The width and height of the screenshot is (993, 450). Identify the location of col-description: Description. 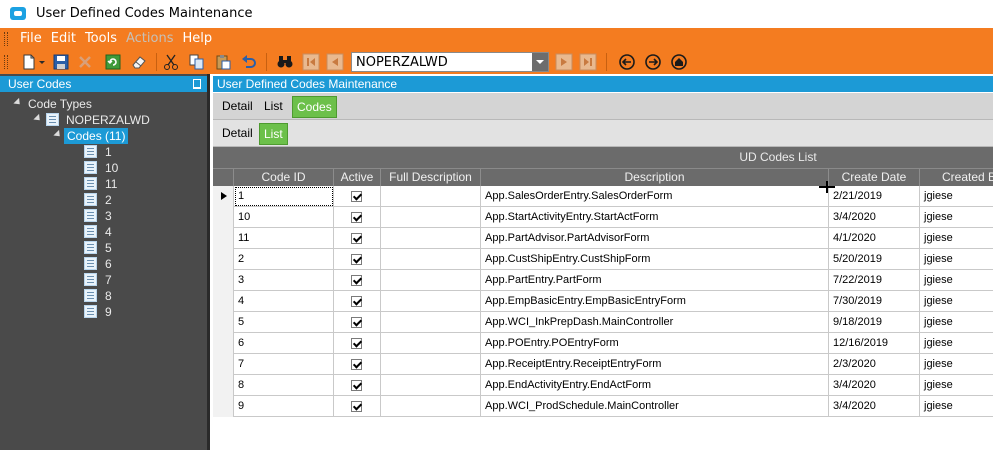
(655, 178).